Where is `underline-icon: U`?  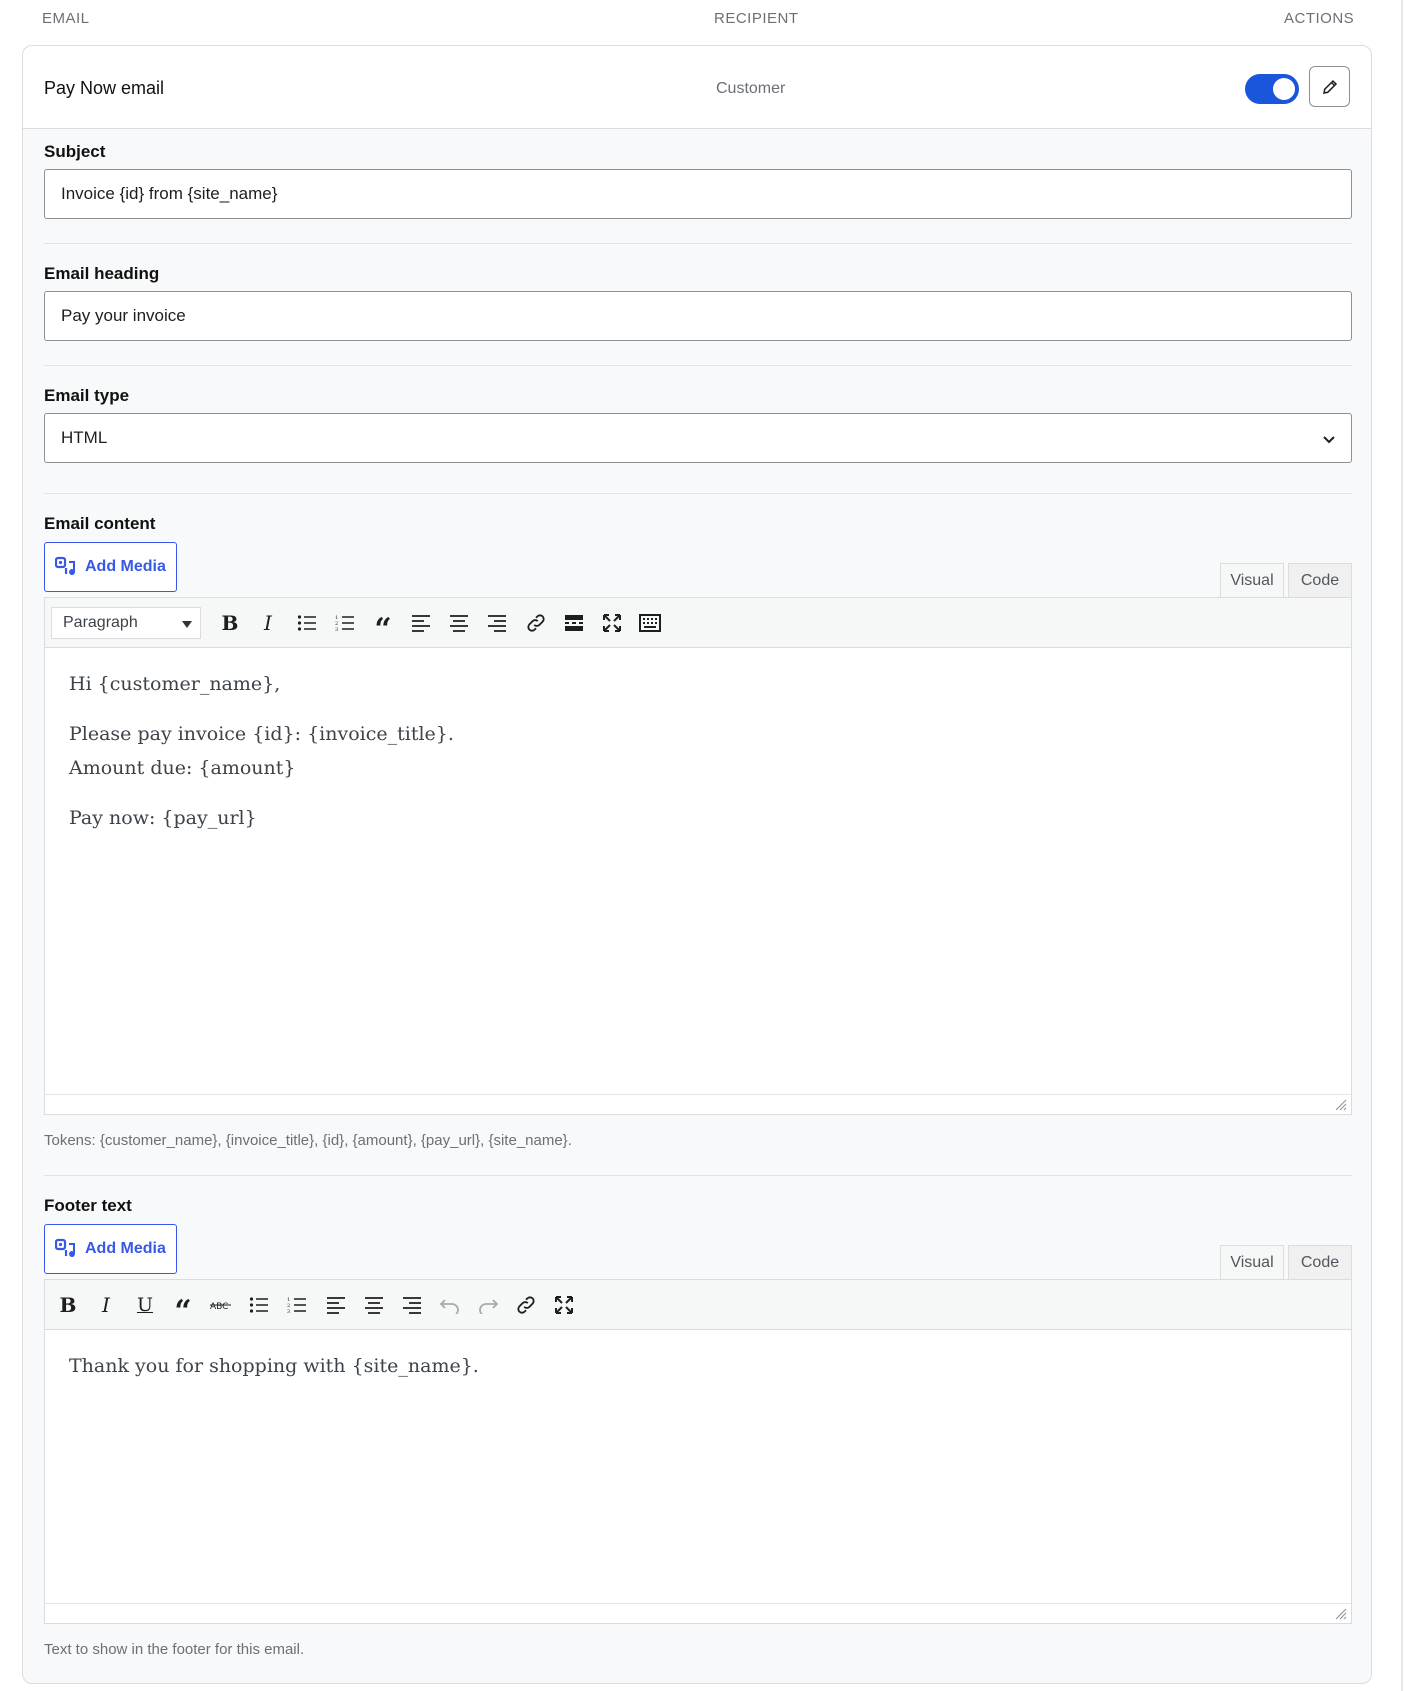 underline-icon: U is located at coordinates (145, 1305).